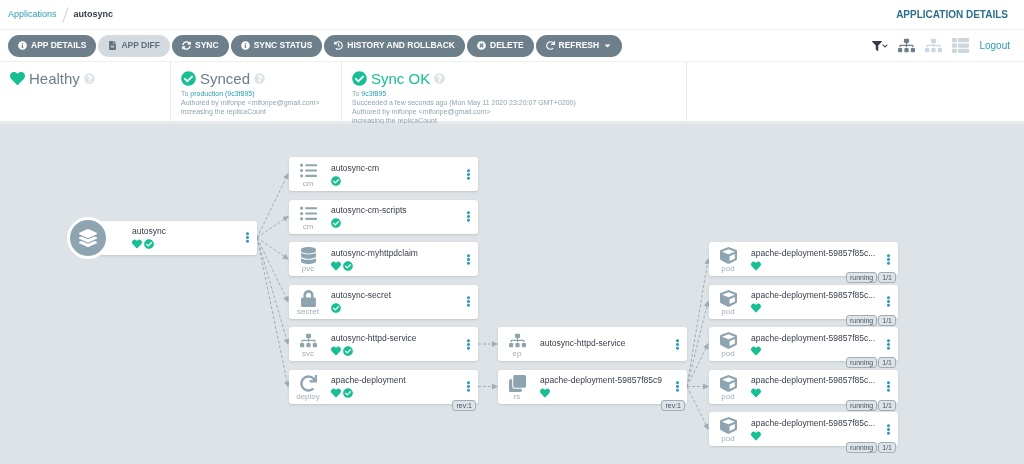 Image resolution: width=1024 pixels, height=464 pixels. I want to click on resource-node: autosync, so click(178, 237).